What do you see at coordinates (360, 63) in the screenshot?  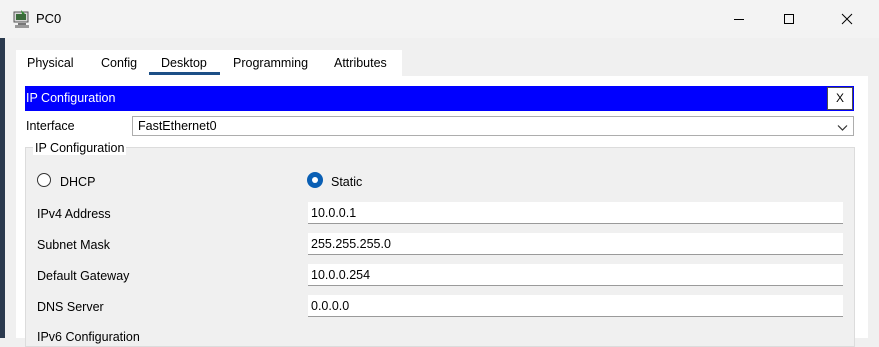 I see `tab-attributes: Attributes` at bounding box center [360, 63].